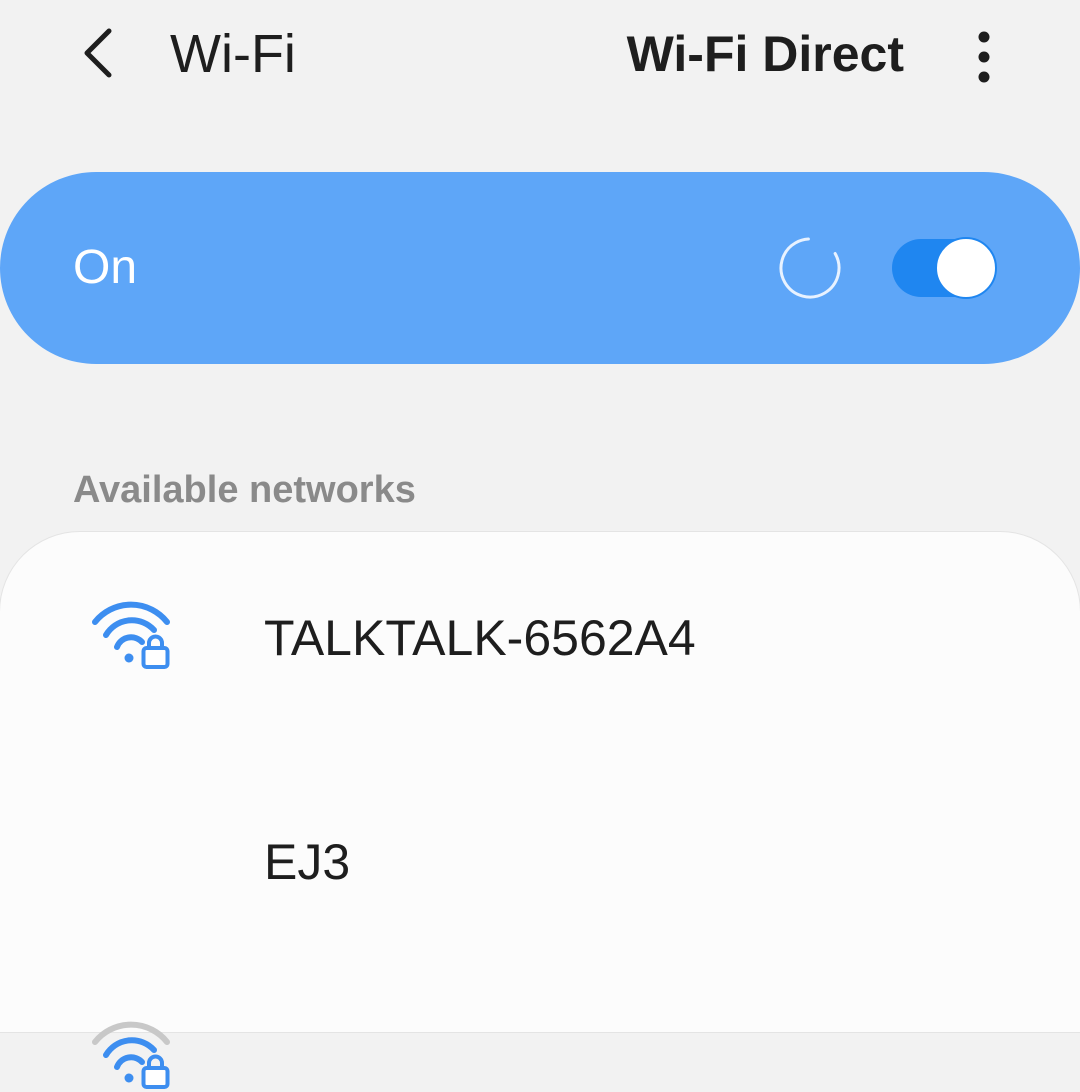  I want to click on more-vertical-icon, so click(984, 57).